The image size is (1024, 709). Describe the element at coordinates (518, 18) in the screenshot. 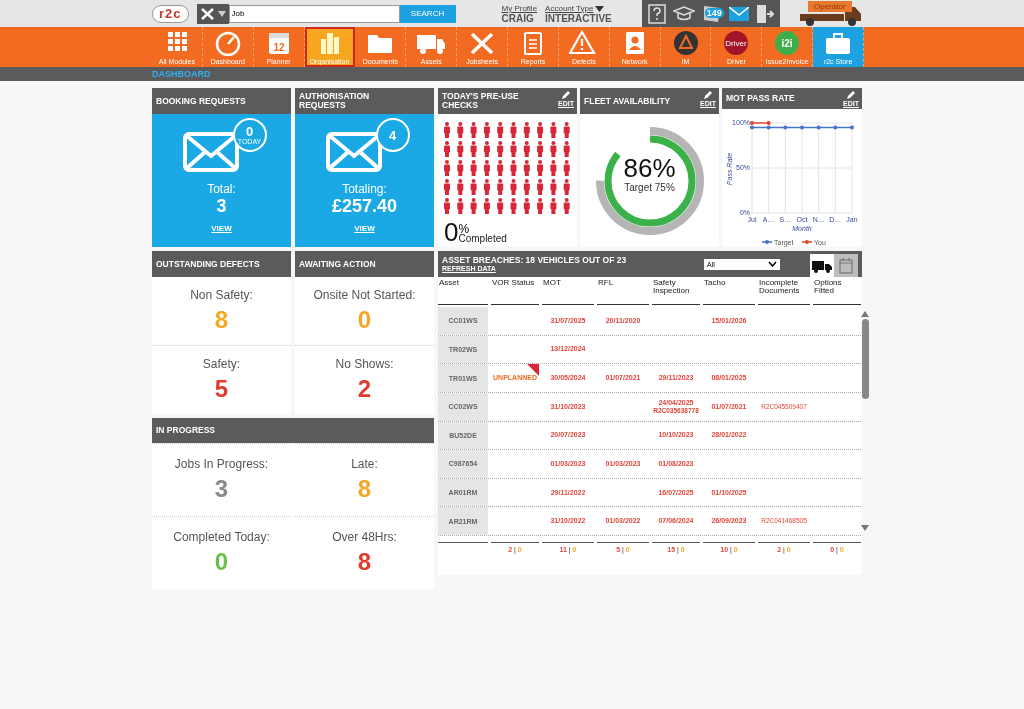

I see `user-name: CRAIG` at that location.